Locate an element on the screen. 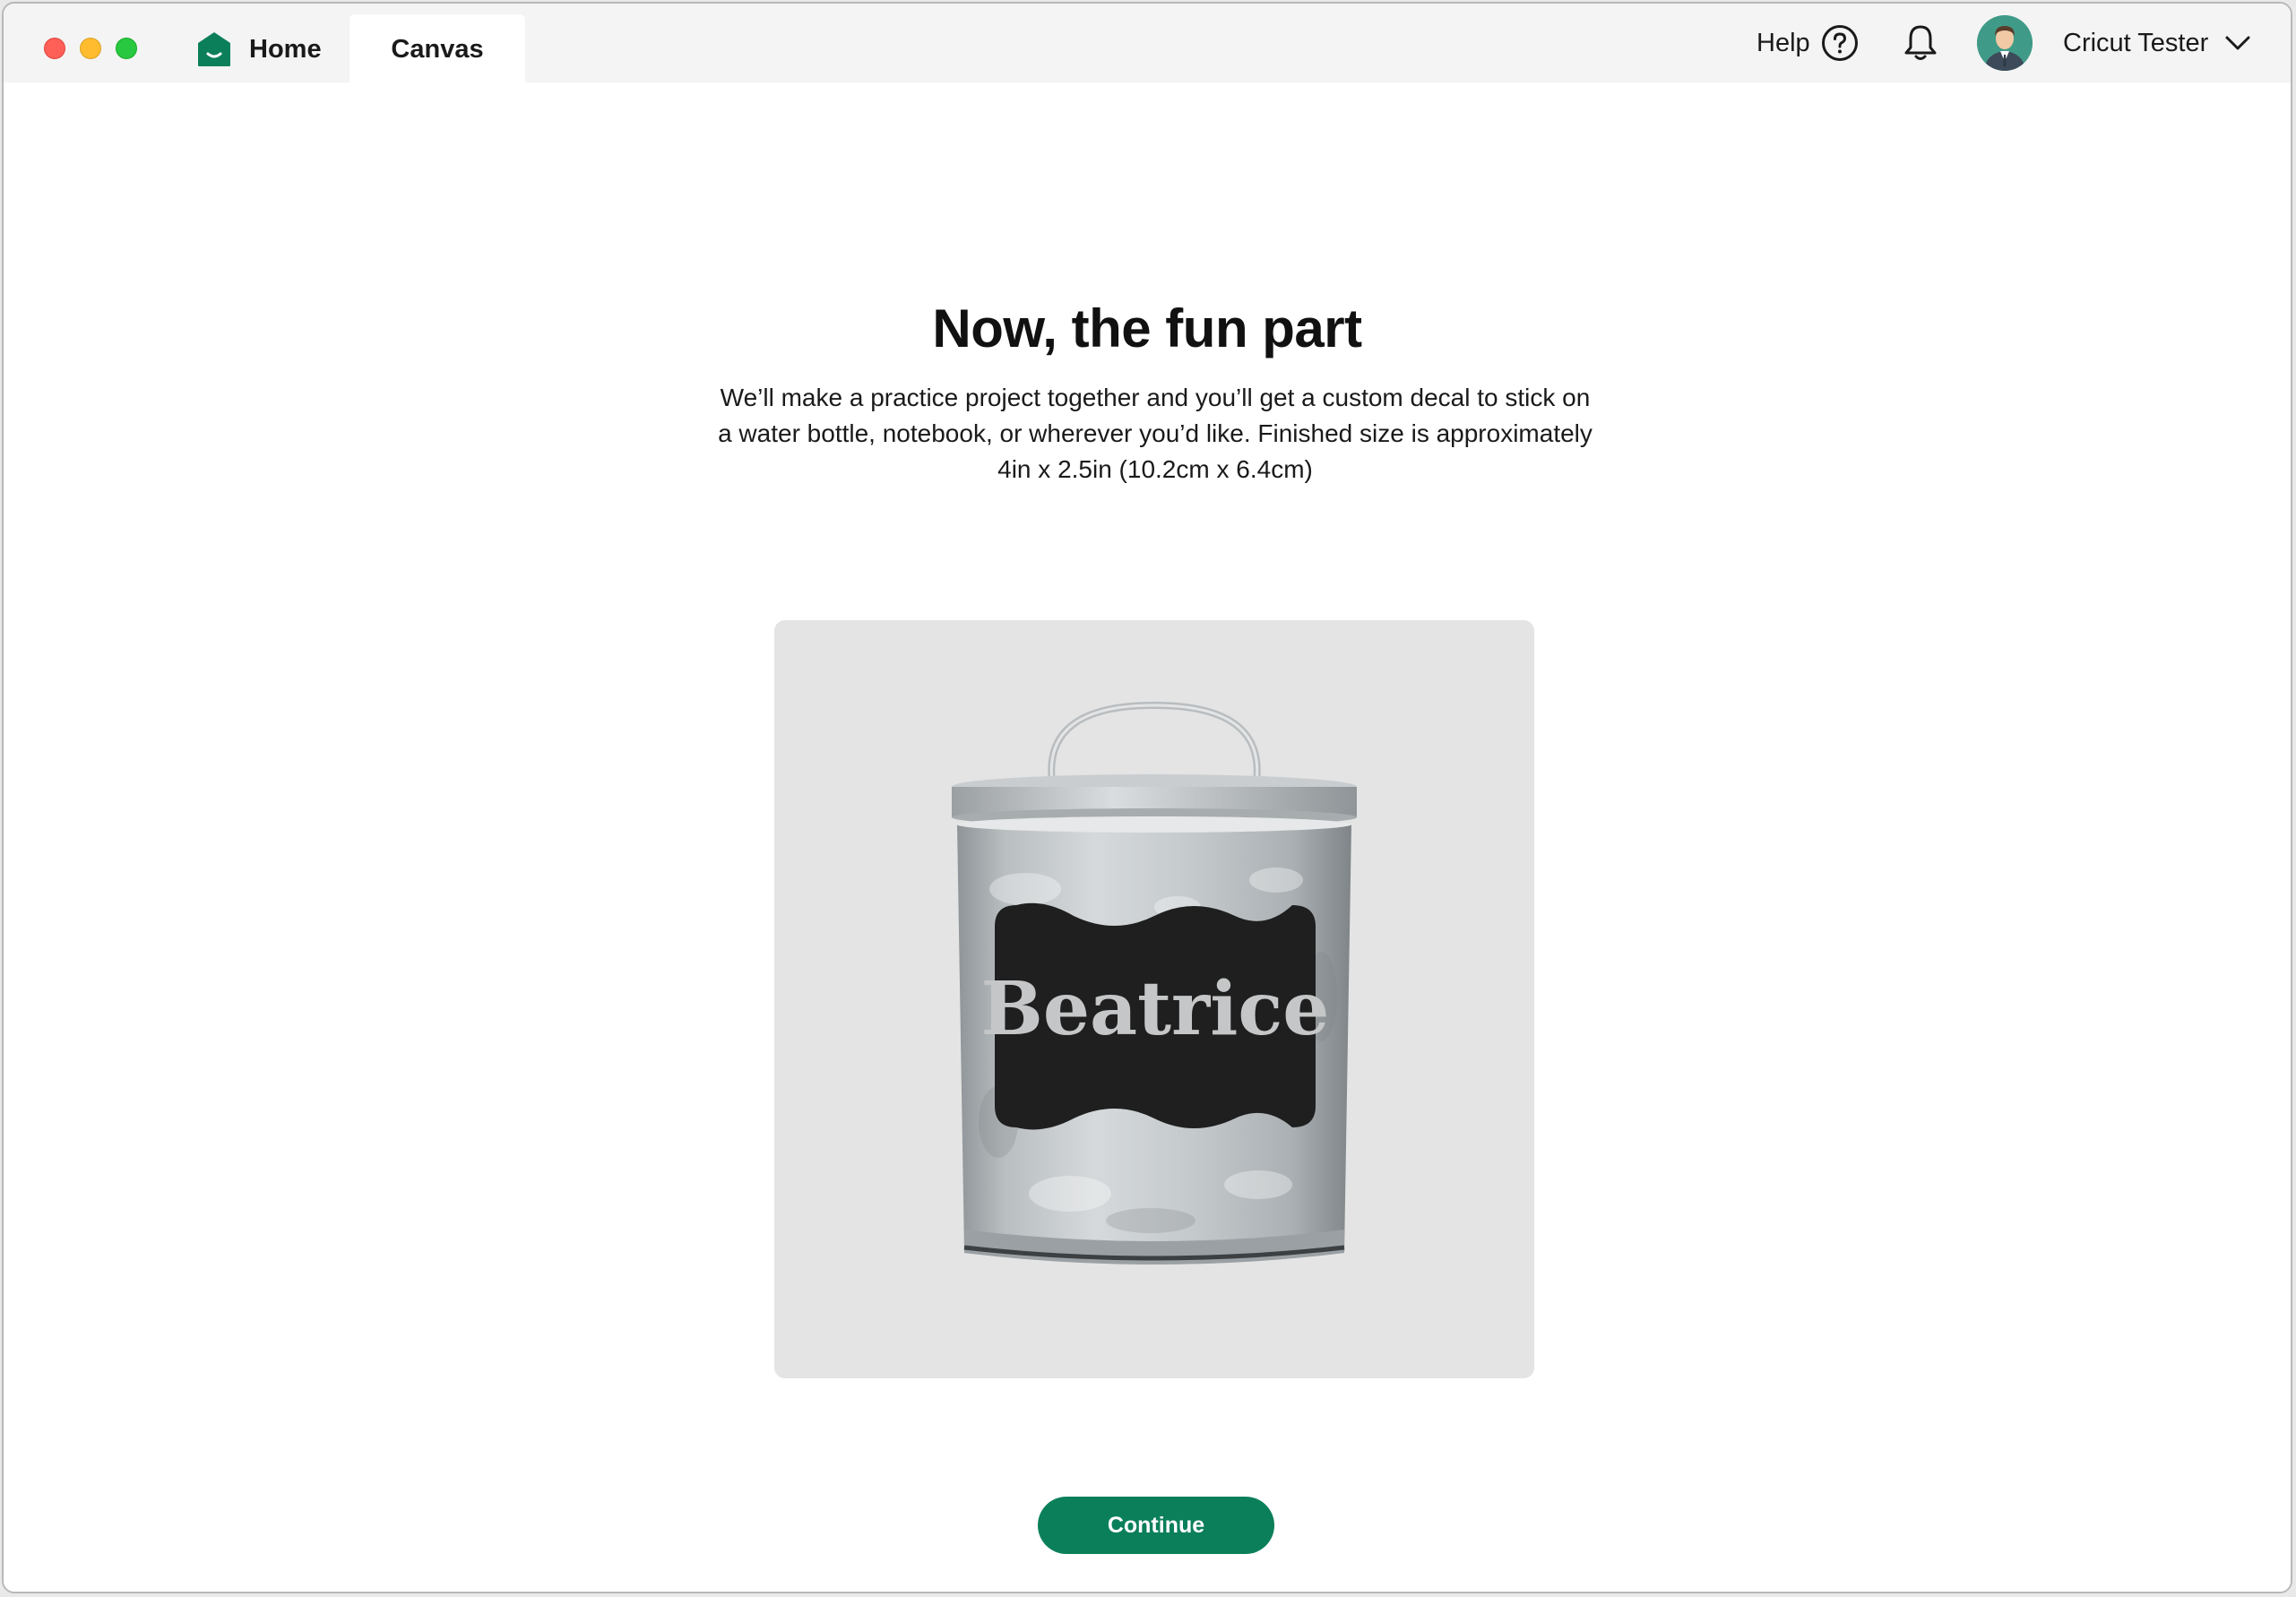 This screenshot has height=1597, width=2296. tab-canvas: Canvas is located at coordinates (438, 49).